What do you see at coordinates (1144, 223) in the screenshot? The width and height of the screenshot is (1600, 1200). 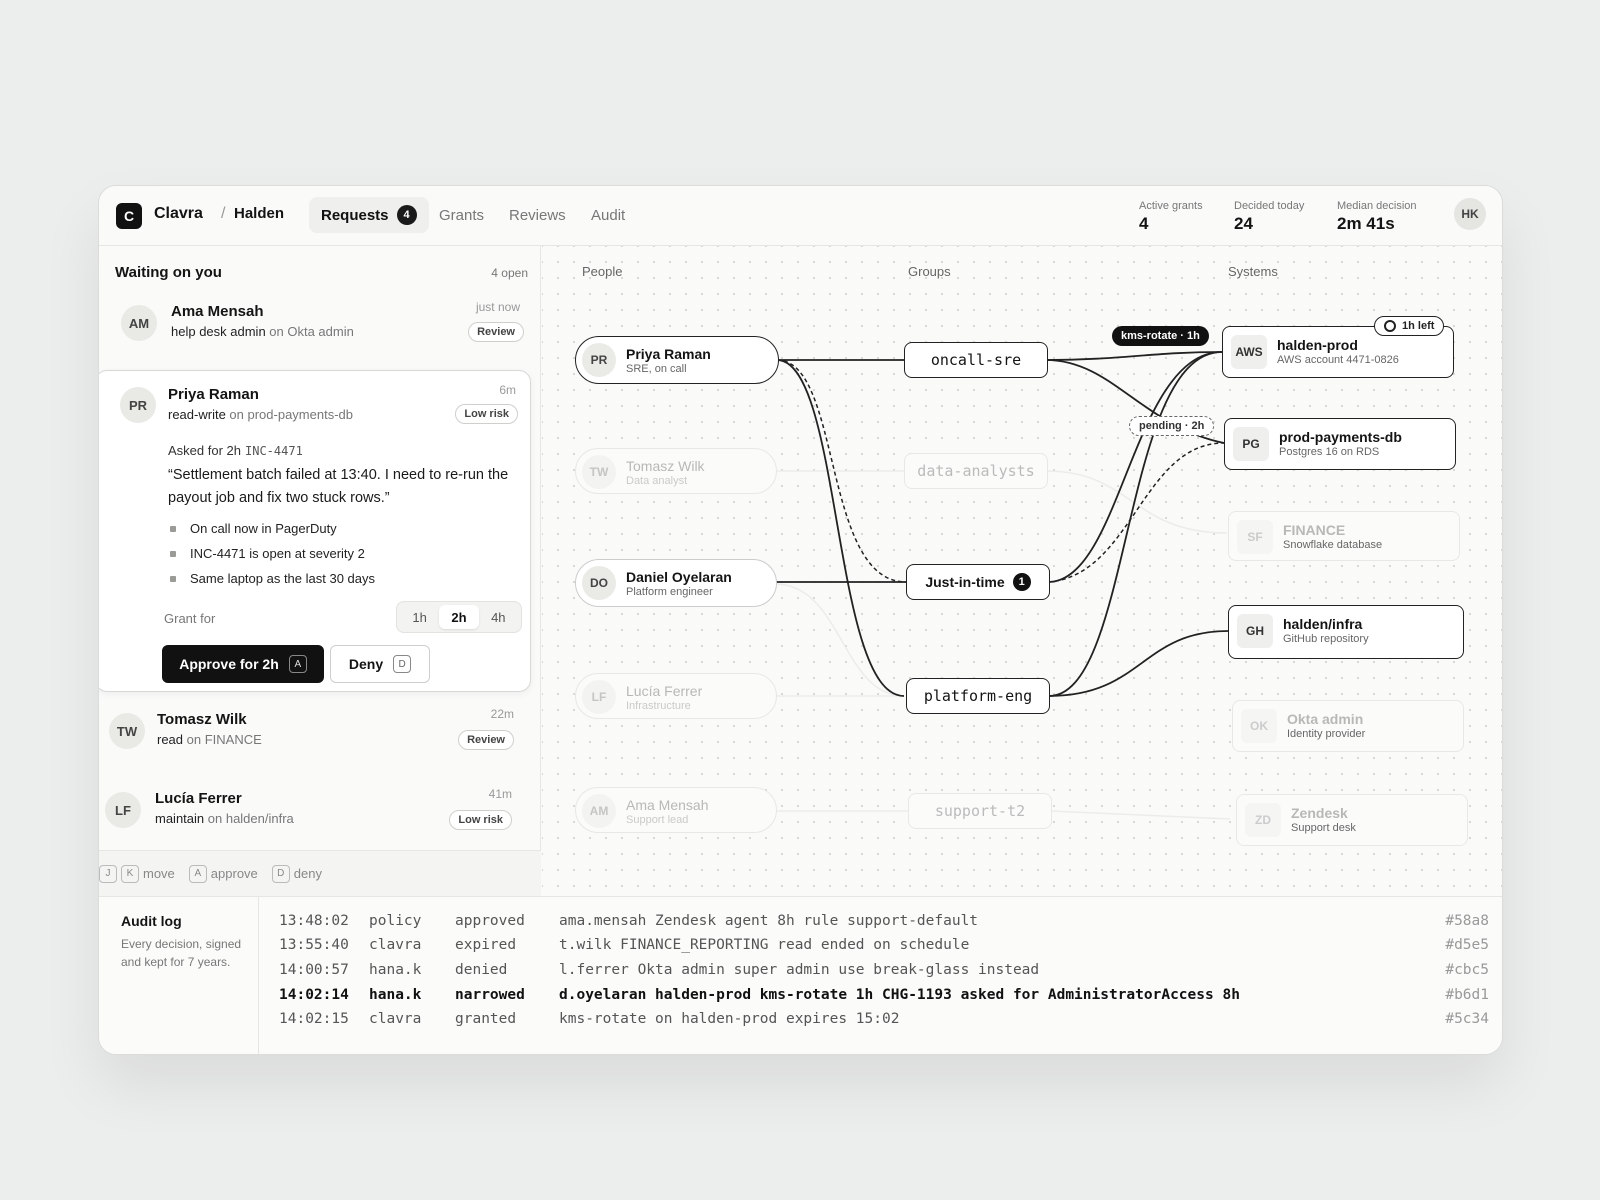 I see `stat-value: 4` at bounding box center [1144, 223].